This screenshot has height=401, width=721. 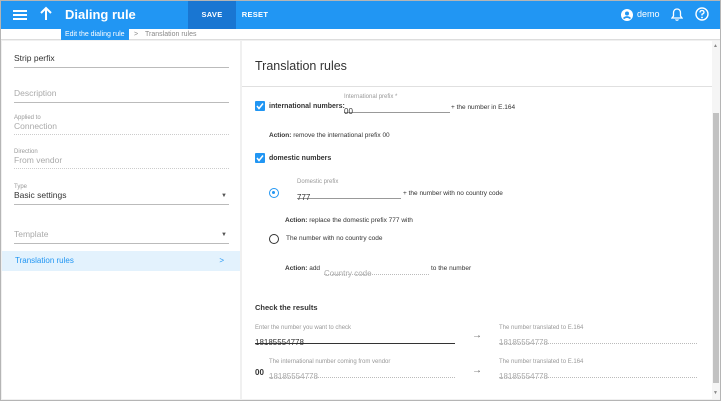 I want to click on domestic-label: domestic numbers, so click(x=300, y=158).